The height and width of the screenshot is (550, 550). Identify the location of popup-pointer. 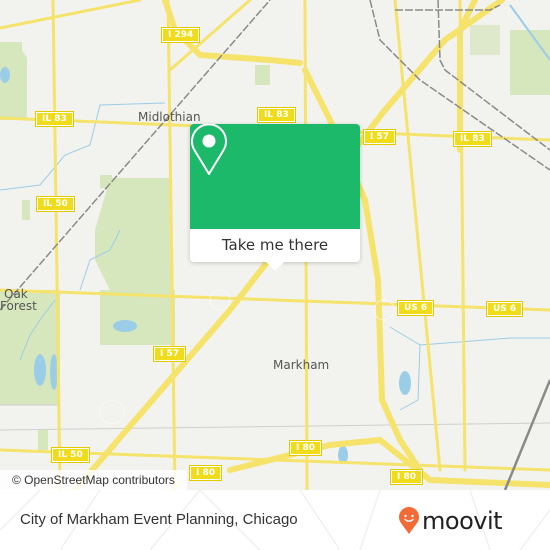
(275, 266).